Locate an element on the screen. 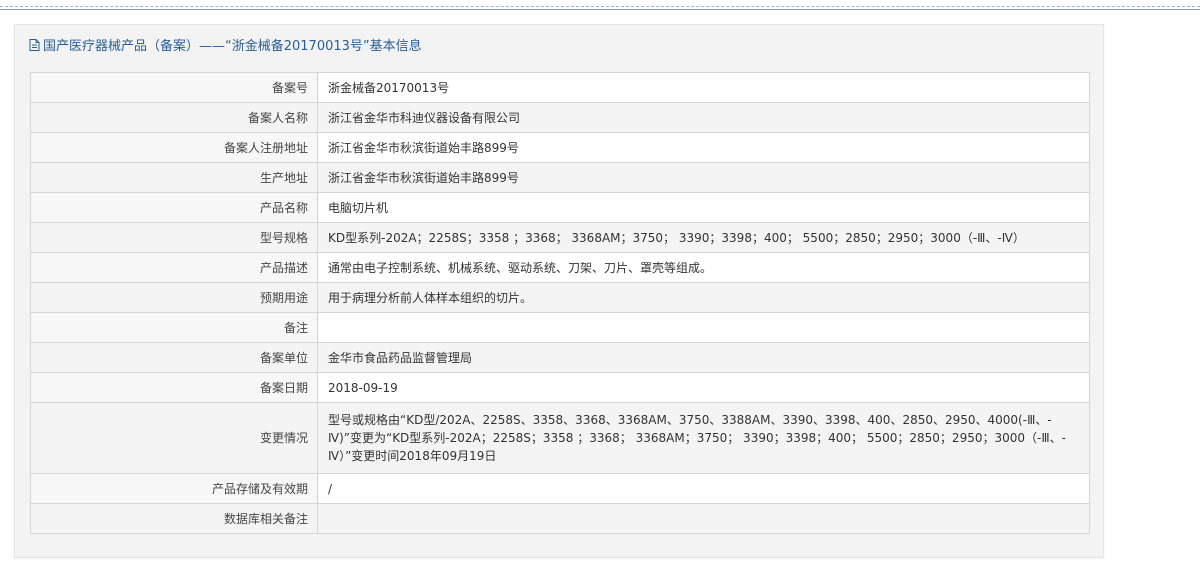 This screenshot has width=1200, height=575. table-row: 备案单位 金华市食品药品监督管理局 is located at coordinates (560, 357).